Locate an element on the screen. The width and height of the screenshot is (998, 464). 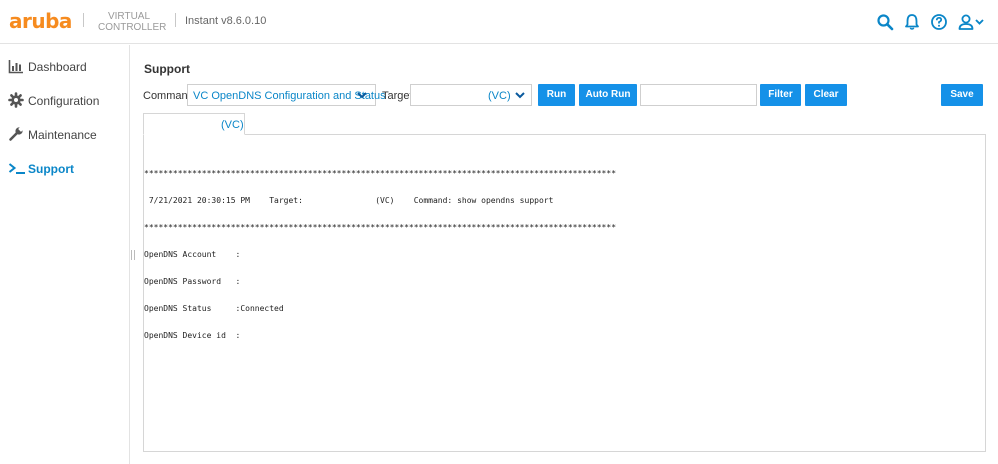
sidebar-item-maintenance: Maintenance is located at coordinates (65, 135).